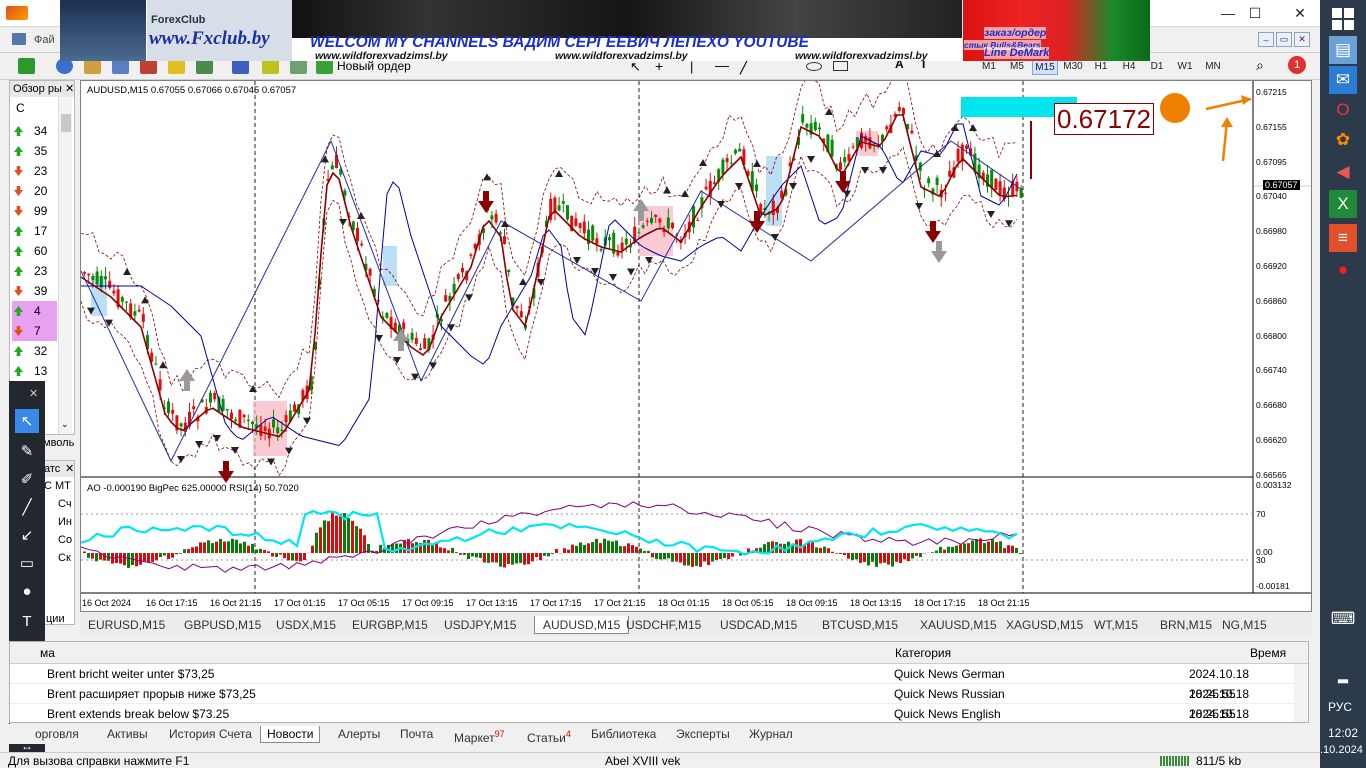  Describe the element at coordinates (416, 734) in the screenshot. I see `terminal-tab: Почта` at that location.